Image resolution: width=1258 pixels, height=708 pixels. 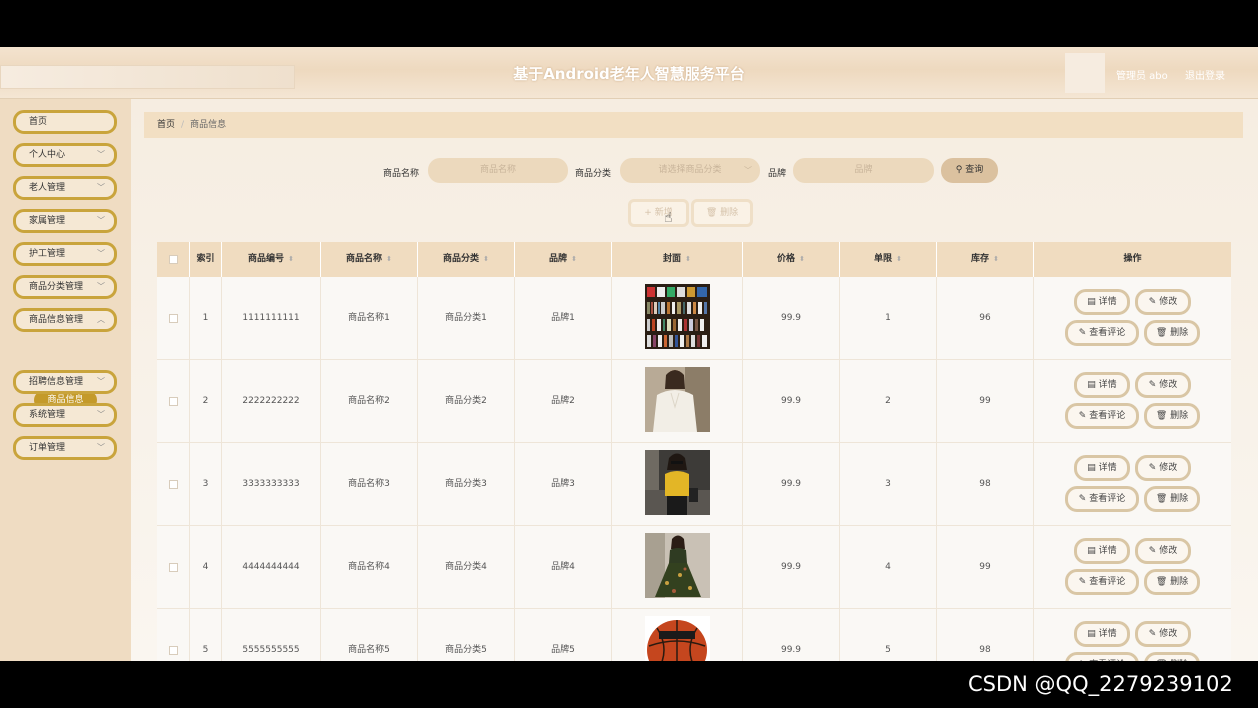 What do you see at coordinates (65, 320) in the screenshot?
I see `sidebar-item-product-info: 商品信息管理 ︿` at bounding box center [65, 320].